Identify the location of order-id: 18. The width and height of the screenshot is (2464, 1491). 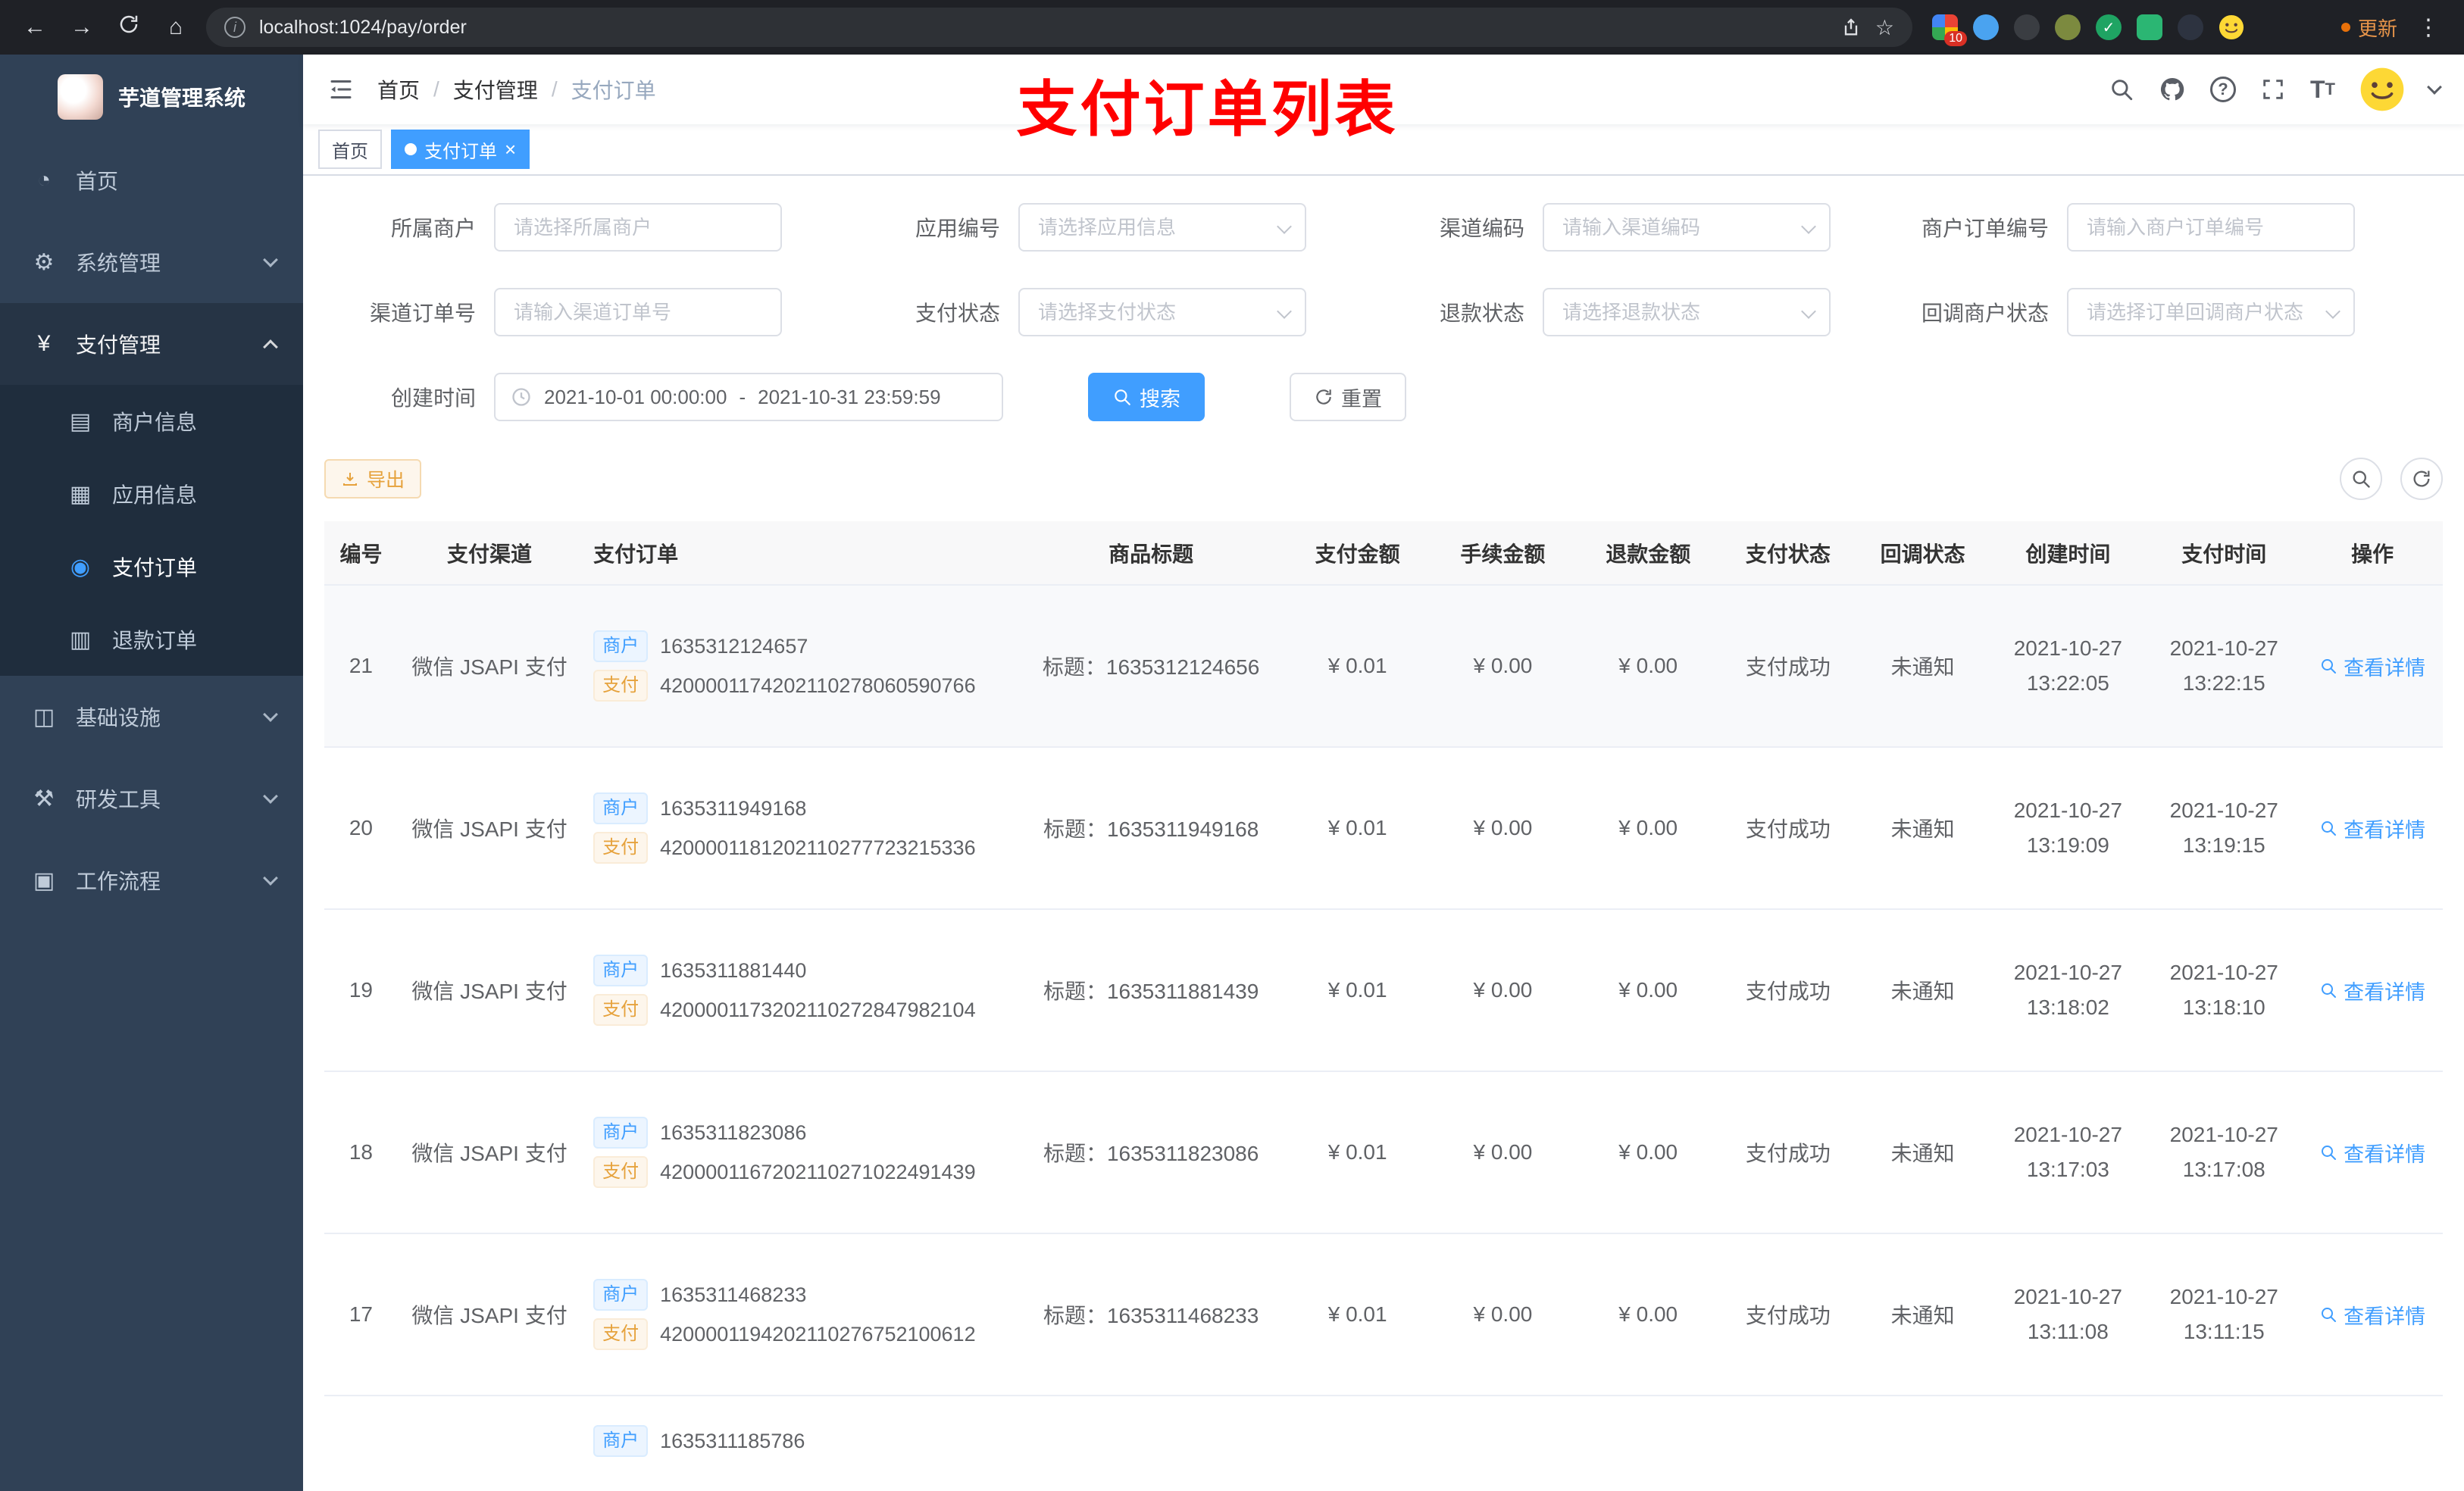
(361, 1152).